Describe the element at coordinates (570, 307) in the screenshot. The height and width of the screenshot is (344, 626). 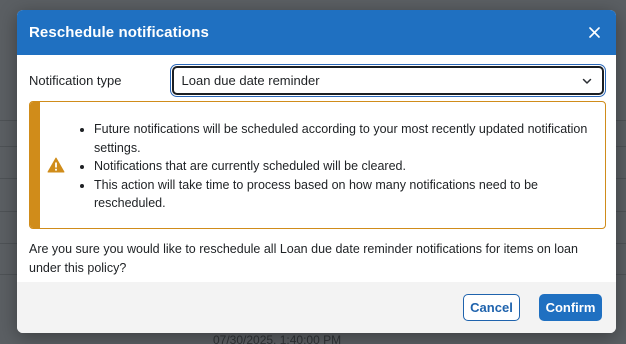
I see `confirm-button: Confirm` at that location.